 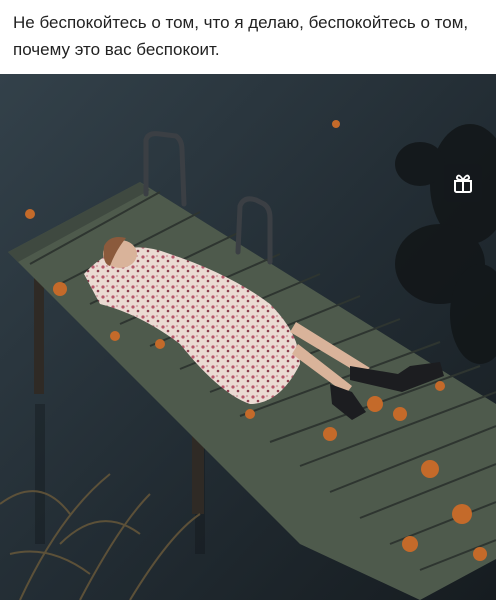 I want to click on gift-button, so click(x=463, y=183).